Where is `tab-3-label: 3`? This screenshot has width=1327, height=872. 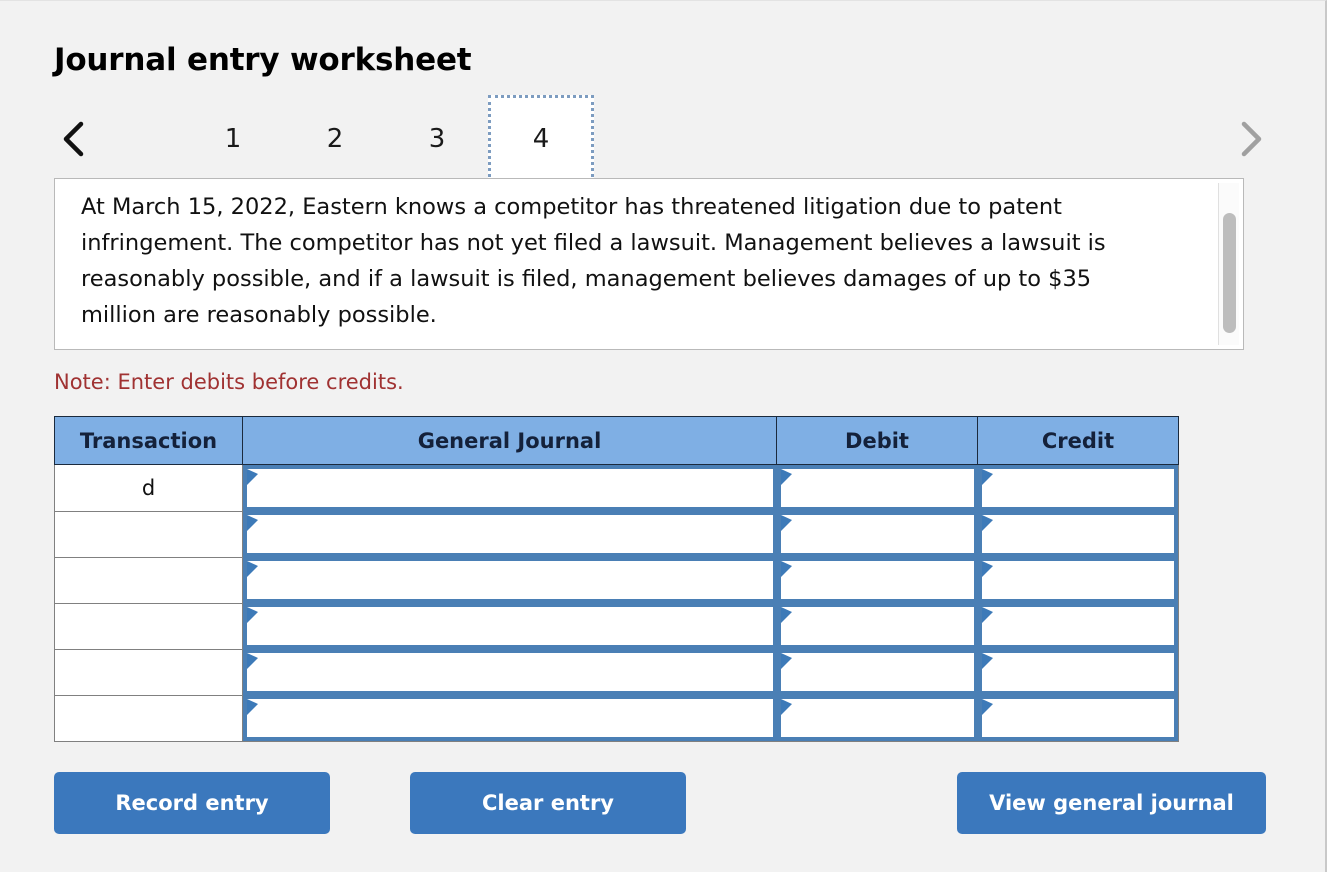
tab-3-label: 3 is located at coordinates (437, 139).